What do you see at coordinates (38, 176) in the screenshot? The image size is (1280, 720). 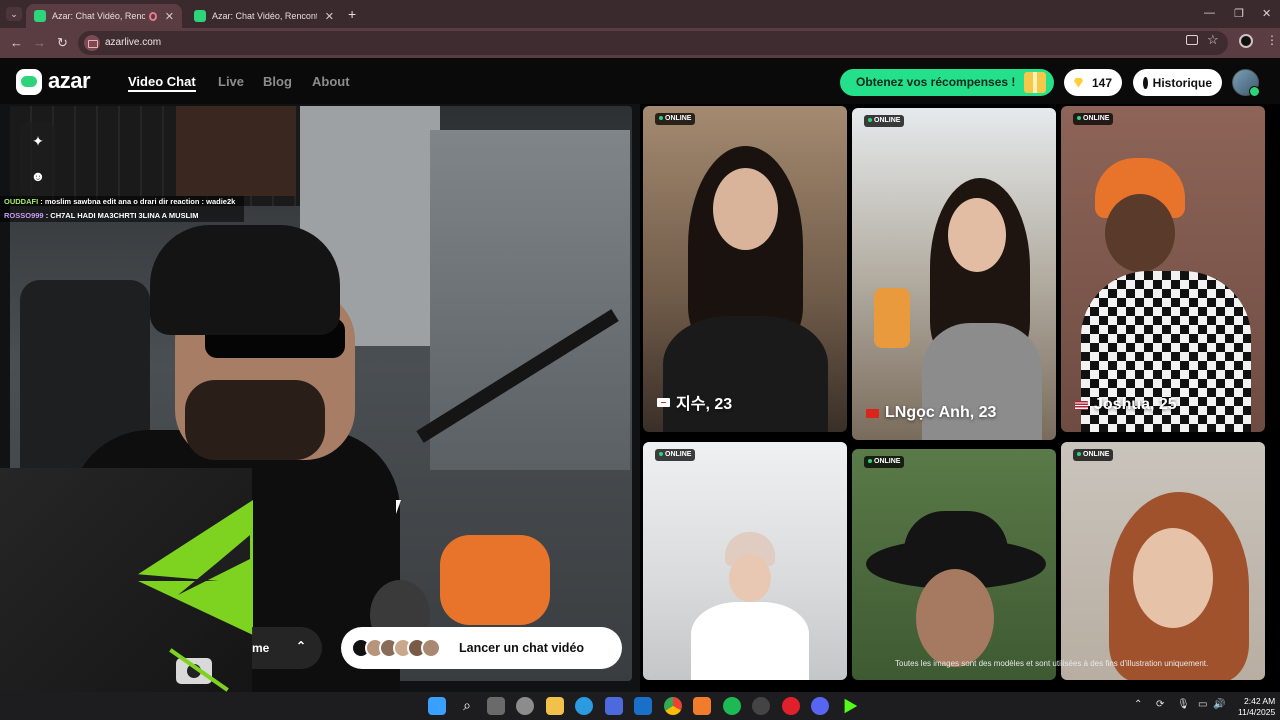 I see `face-filter-icon: ☻` at bounding box center [38, 176].